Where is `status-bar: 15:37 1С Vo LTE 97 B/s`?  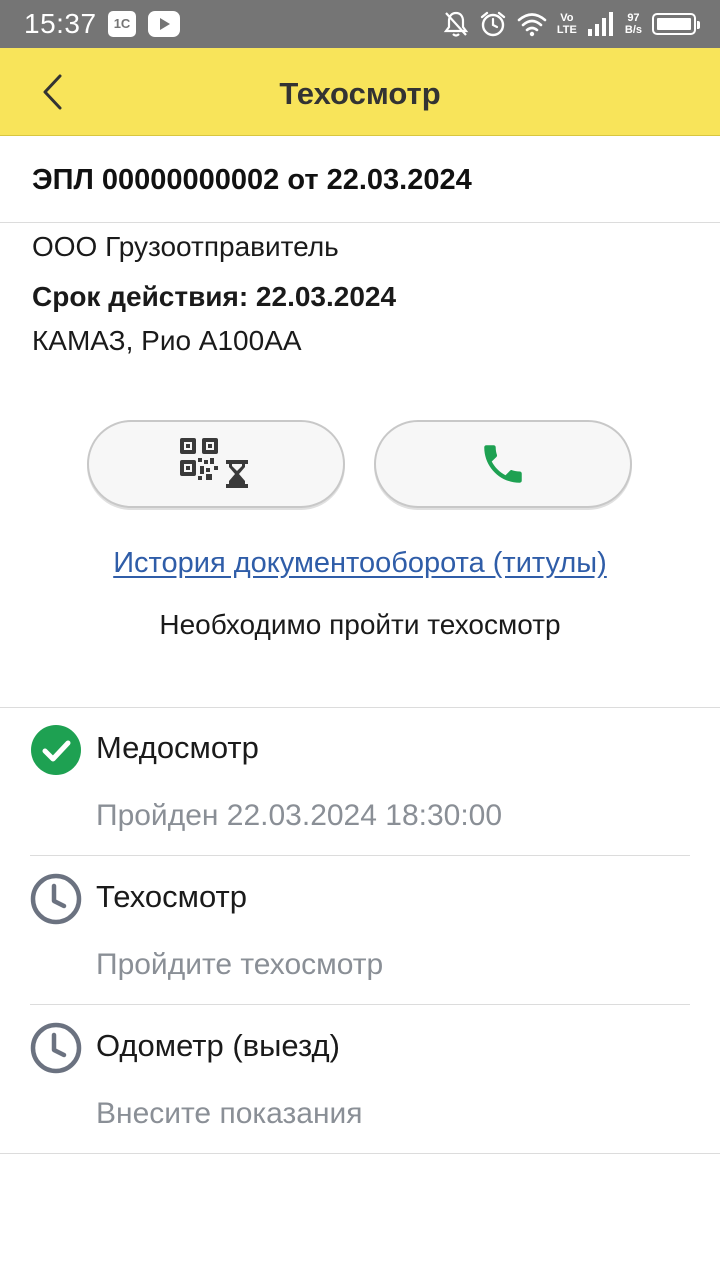 status-bar: 15:37 1С Vo LTE 97 B/s is located at coordinates (360, 24).